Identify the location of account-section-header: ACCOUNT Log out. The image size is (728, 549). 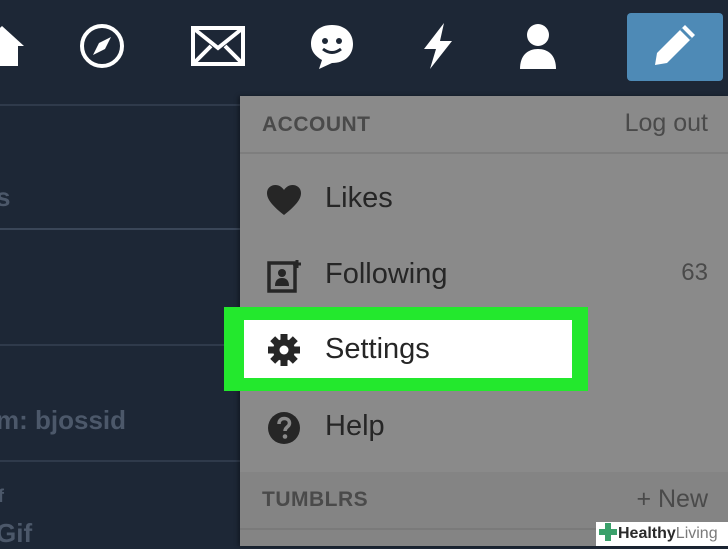
(484, 125).